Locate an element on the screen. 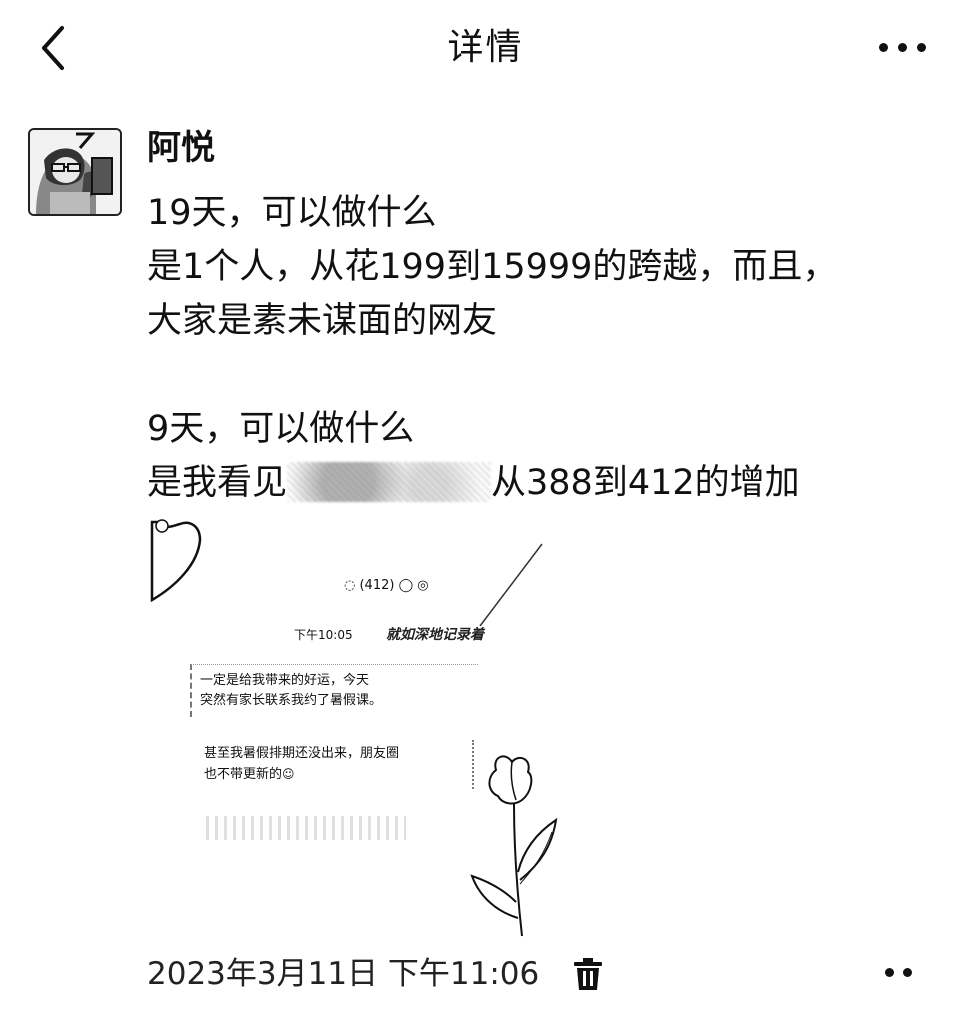 The image size is (971, 1024). emoji-icon: ☺ is located at coordinates (288, 774).